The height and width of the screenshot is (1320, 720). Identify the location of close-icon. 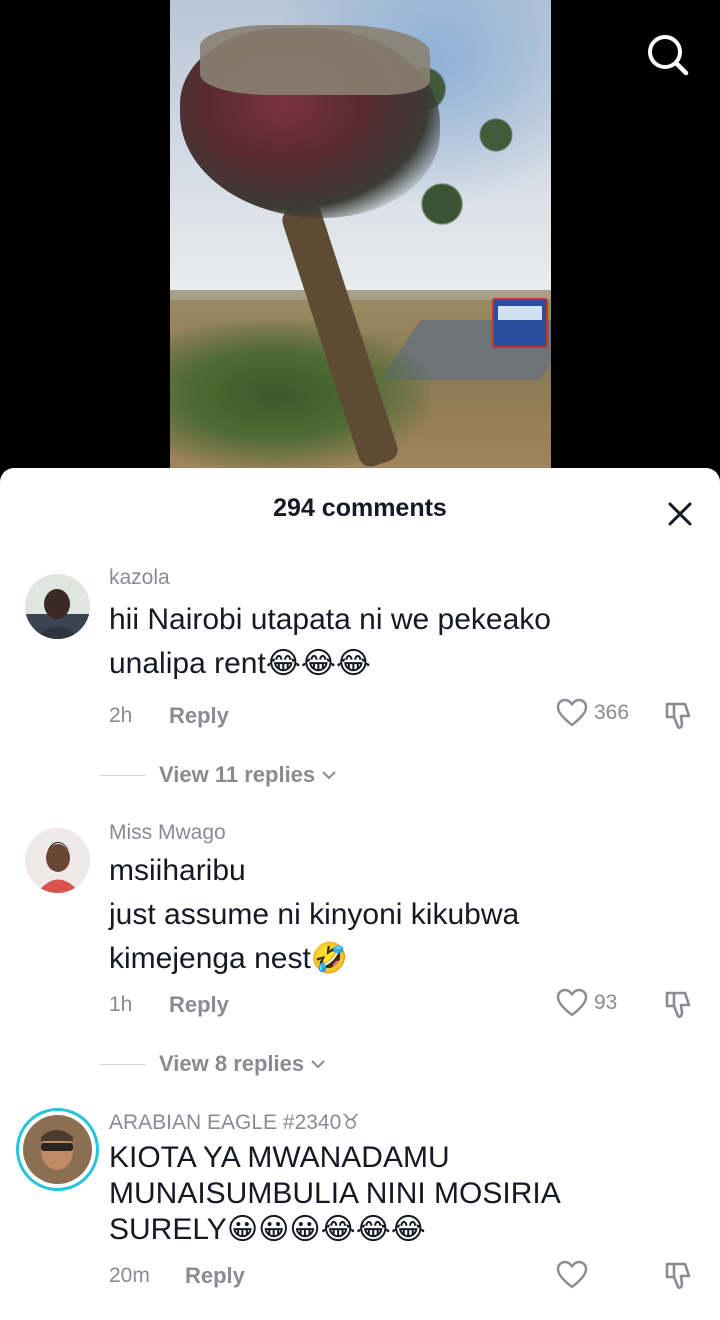
(680, 514).